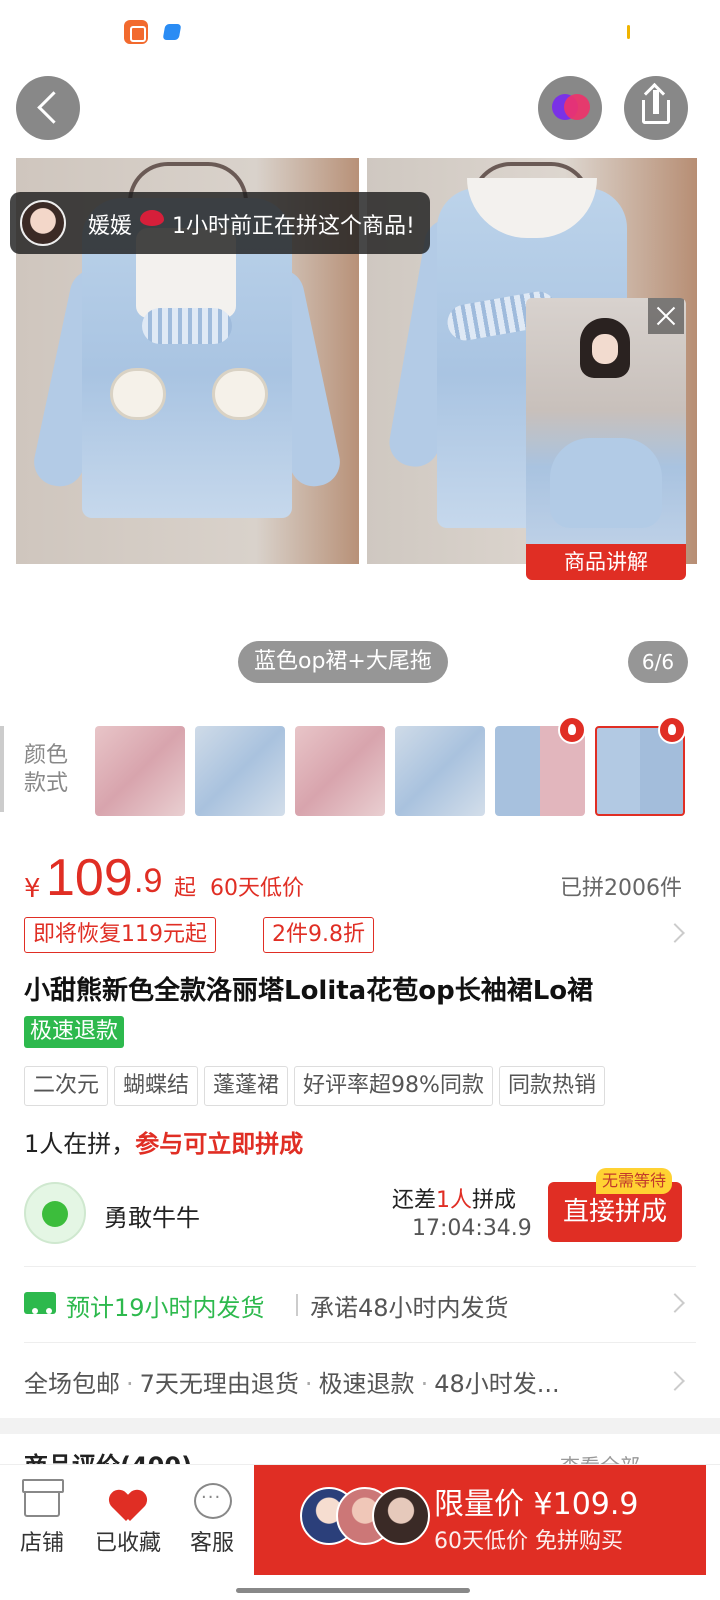 This screenshot has height=1600, width=720. Describe the element at coordinates (528, 1541) in the screenshot. I see `buy-subtitle: 60天低价 免拼购买` at that location.